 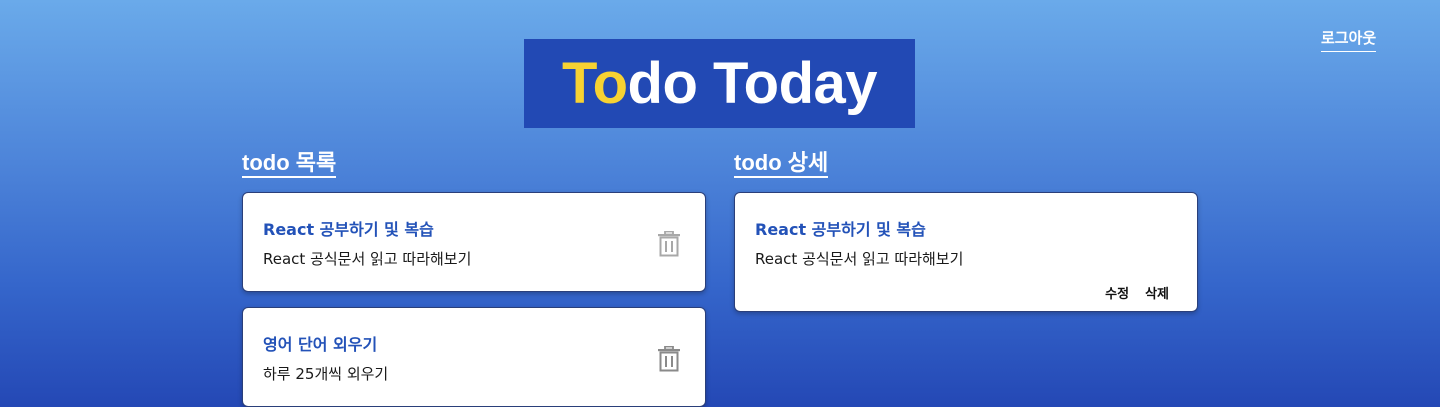 What do you see at coordinates (1349, 40) in the screenshot?
I see `logout-button: 로그아웃` at bounding box center [1349, 40].